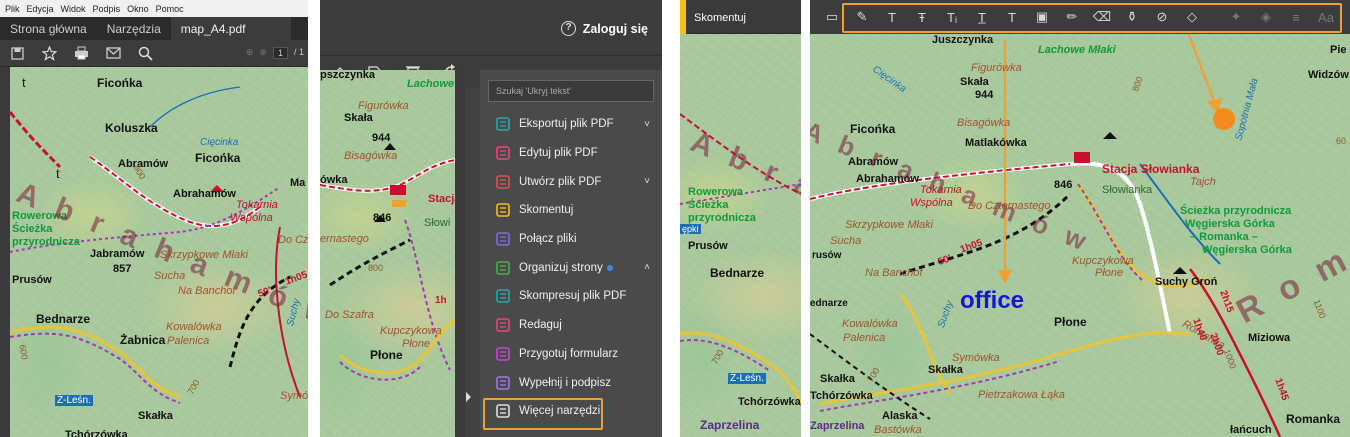  Describe the element at coordinates (145, 53) in the screenshot. I see `zoom-search-icon` at that location.